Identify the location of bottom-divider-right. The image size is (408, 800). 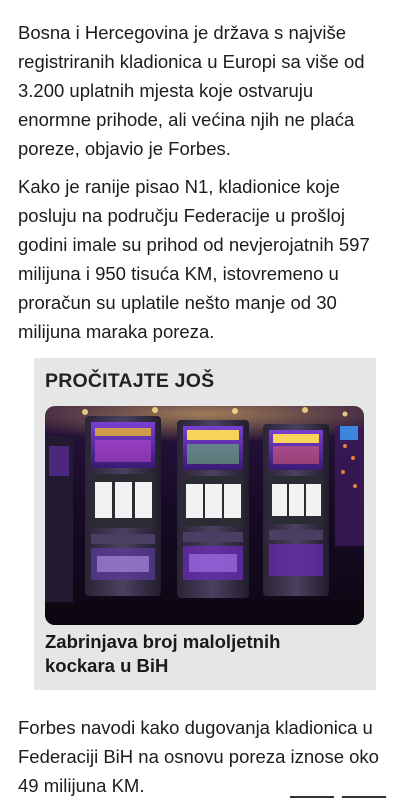
(364, 797).